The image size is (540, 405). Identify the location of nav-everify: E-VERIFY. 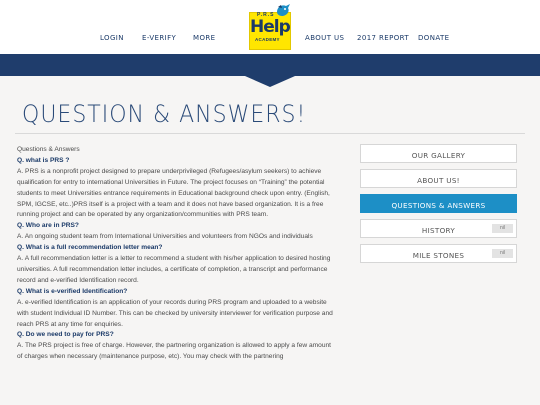
(159, 38).